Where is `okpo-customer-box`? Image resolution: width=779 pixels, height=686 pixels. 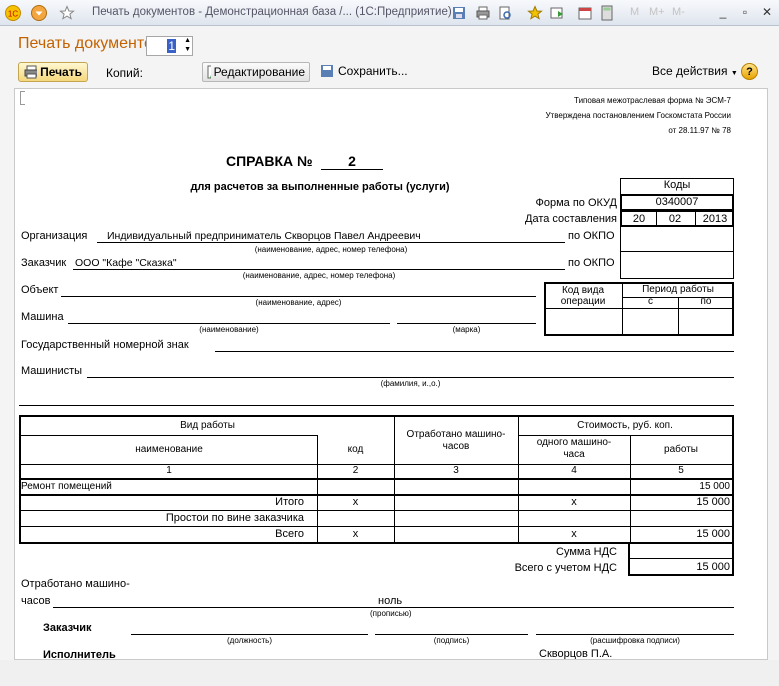 okpo-customer-box is located at coordinates (677, 265).